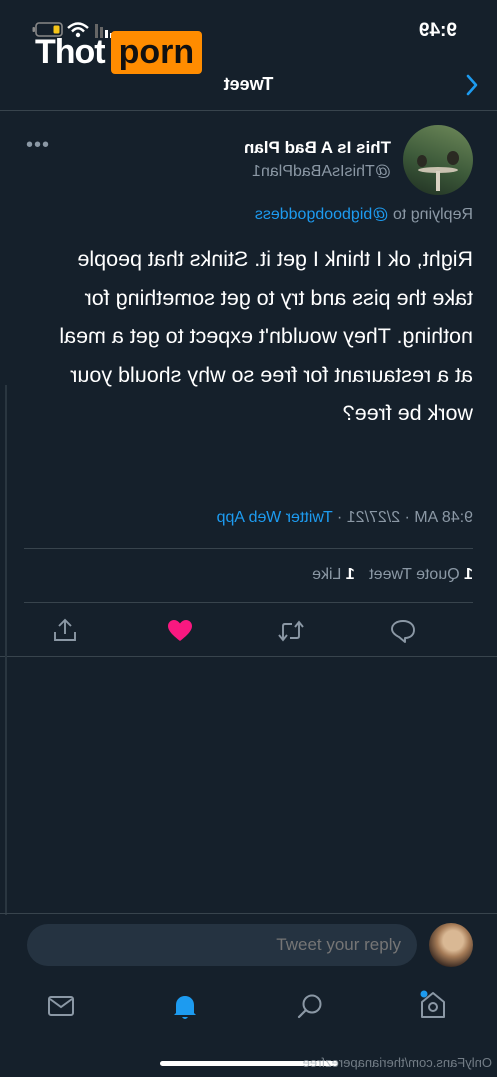 The width and height of the screenshot is (497, 1077). I want to click on quote-count: 1, so click(468, 574).